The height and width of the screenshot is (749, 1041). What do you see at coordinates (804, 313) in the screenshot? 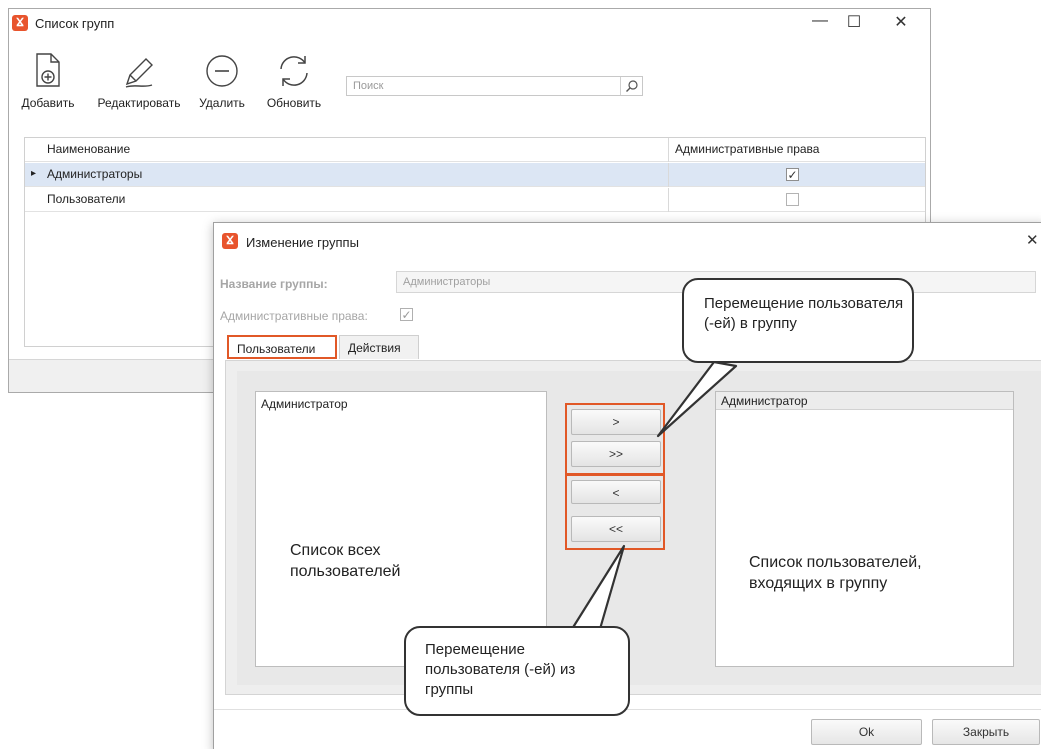
I see `callout-move-in-text: Перемещение пользователя (-ей) в группу` at bounding box center [804, 313].